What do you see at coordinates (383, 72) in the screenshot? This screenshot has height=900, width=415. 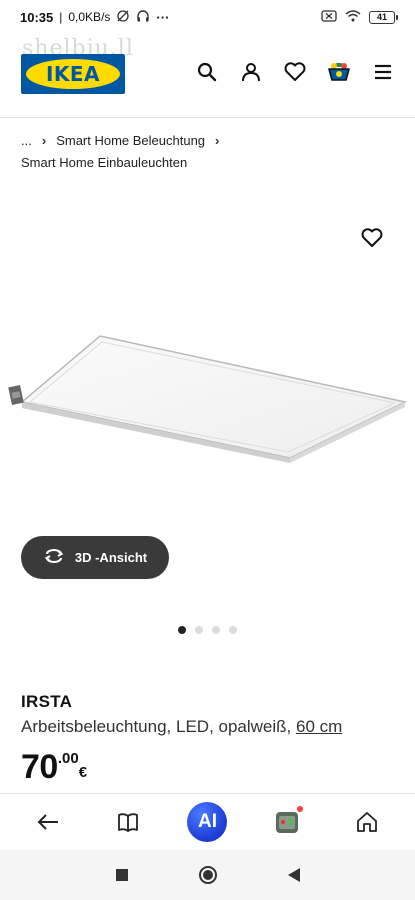 I see `menu-icon` at bounding box center [383, 72].